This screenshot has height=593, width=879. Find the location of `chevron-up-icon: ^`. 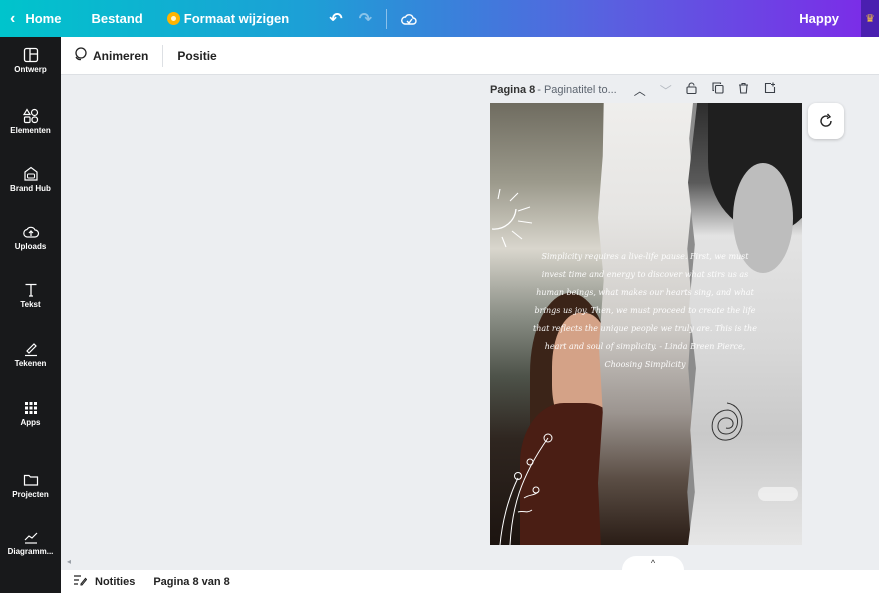

chevron-up-icon: ^ is located at coordinates (653, 563).